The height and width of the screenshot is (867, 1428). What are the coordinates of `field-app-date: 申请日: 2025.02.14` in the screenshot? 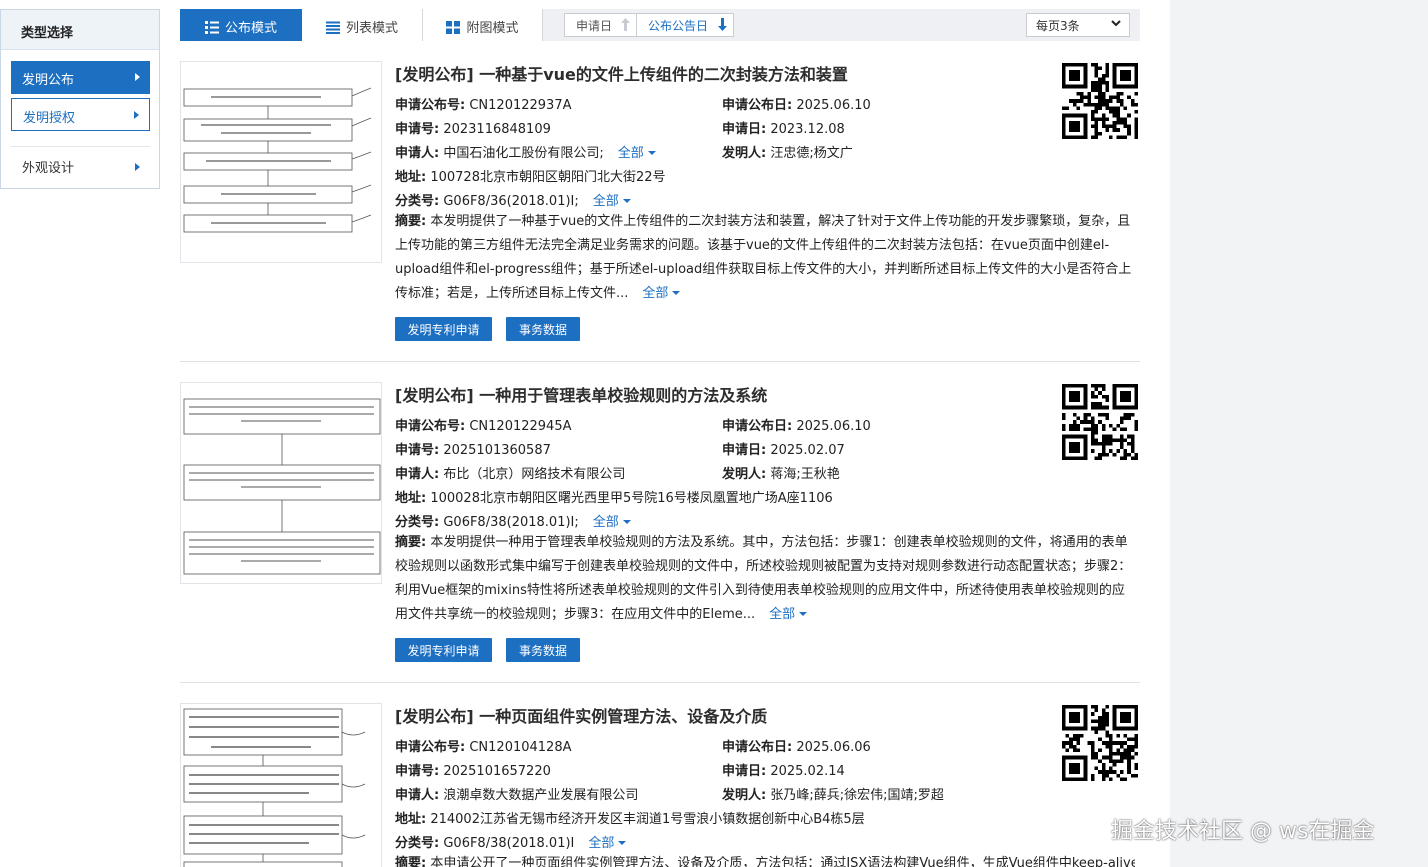 It's located at (783, 769).